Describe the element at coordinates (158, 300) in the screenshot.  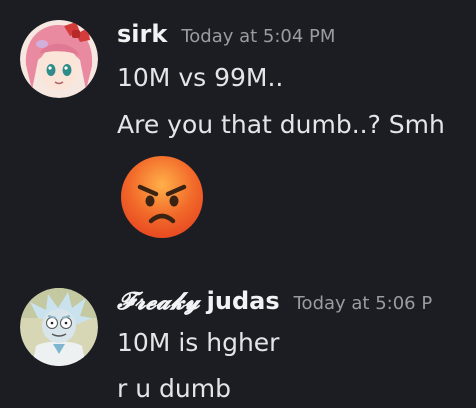
I see `username-decorated: 𝓕𝓻𝓮𝓪𝓴𝔂` at that location.